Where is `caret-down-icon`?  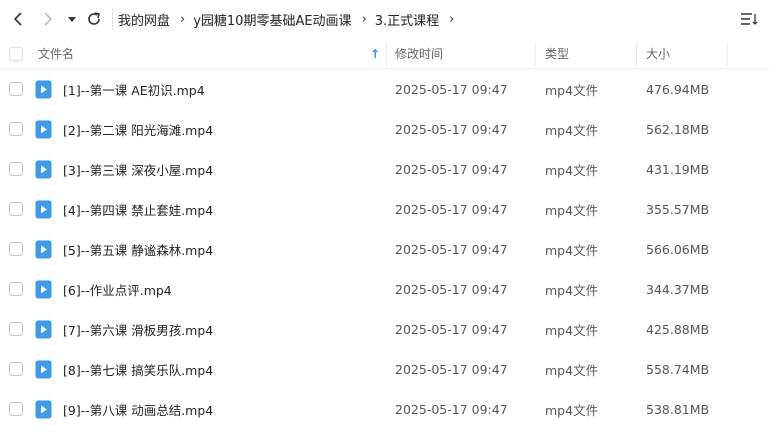
caret-down-icon is located at coordinates (72, 19).